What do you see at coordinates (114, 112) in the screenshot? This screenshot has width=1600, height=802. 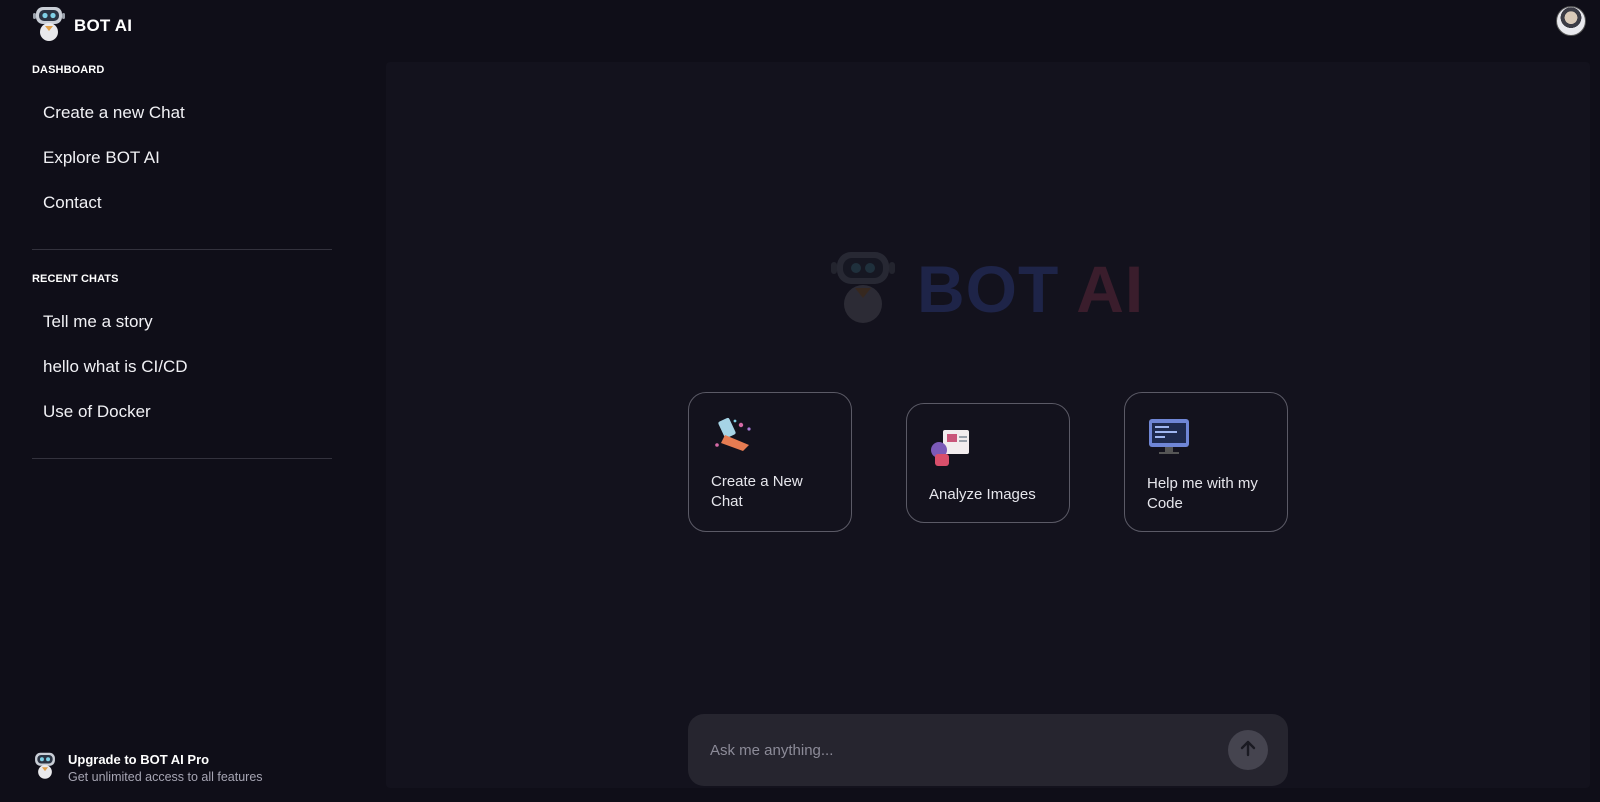 I see `sidebar-item-label: Create a new Chat` at bounding box center [114, 112].